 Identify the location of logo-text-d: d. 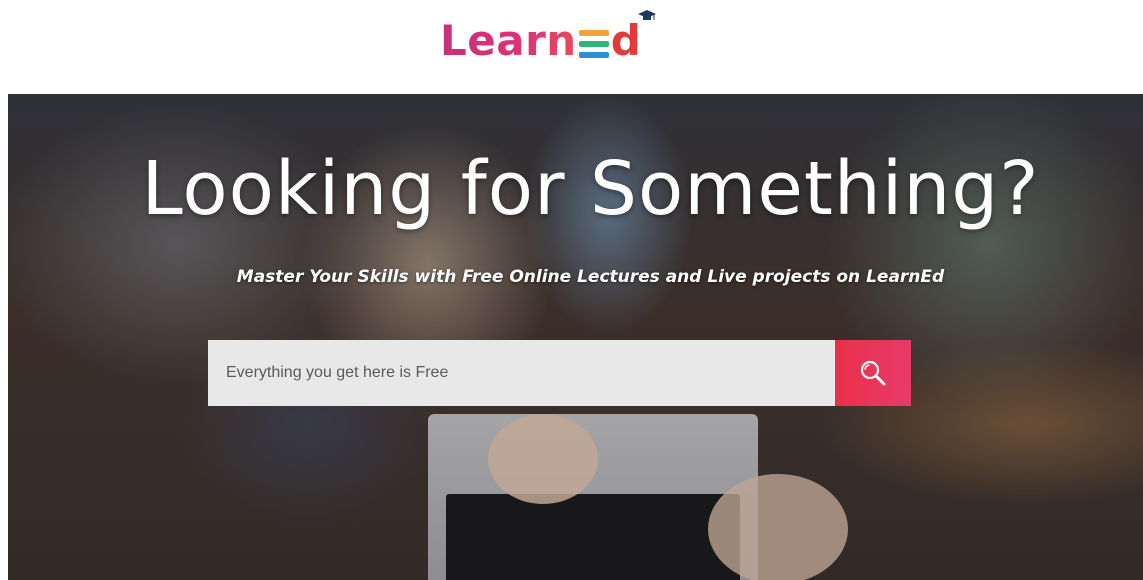
(626, 40).